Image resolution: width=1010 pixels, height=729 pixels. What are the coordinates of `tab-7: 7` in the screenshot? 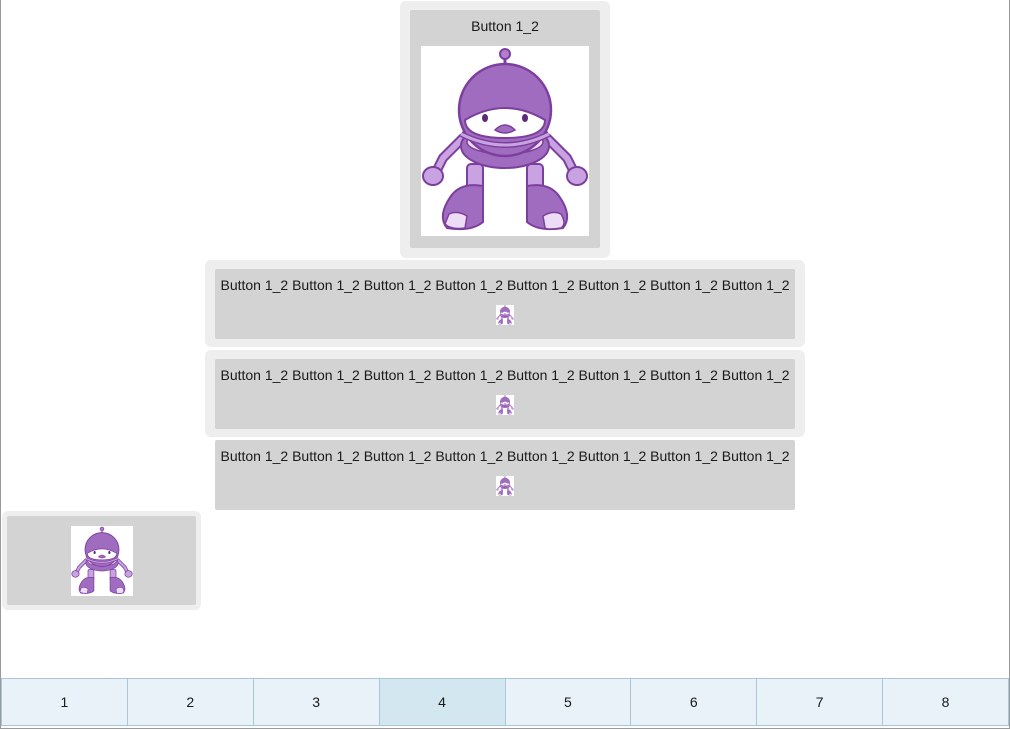 It's located at (820, 702).